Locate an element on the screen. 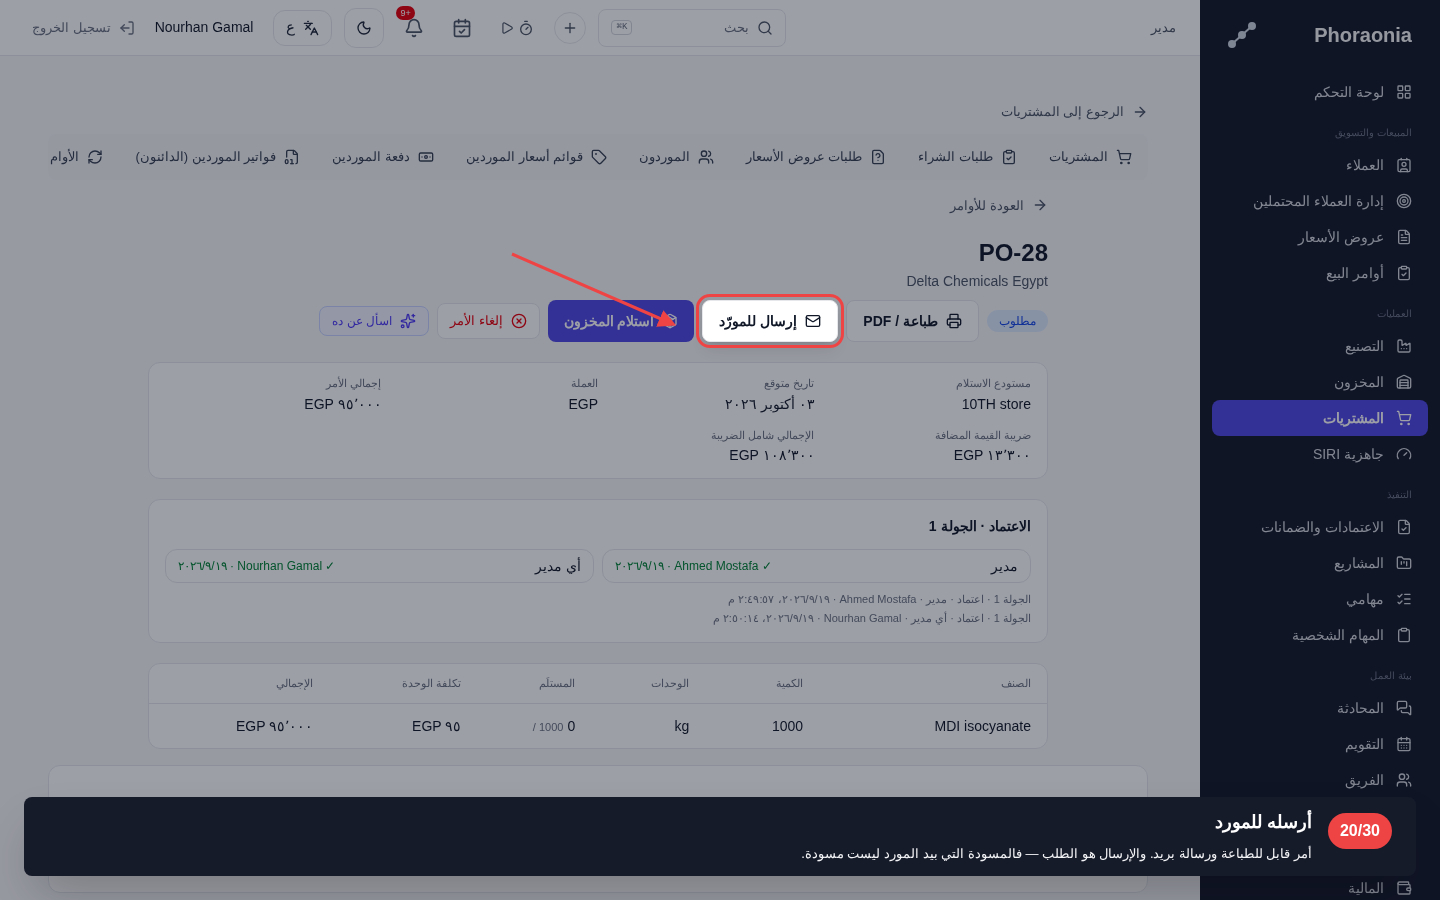 The image size is (1440, 900). back-link: الرجوع إلى المشتريات is located at coordinates (1074, 112).